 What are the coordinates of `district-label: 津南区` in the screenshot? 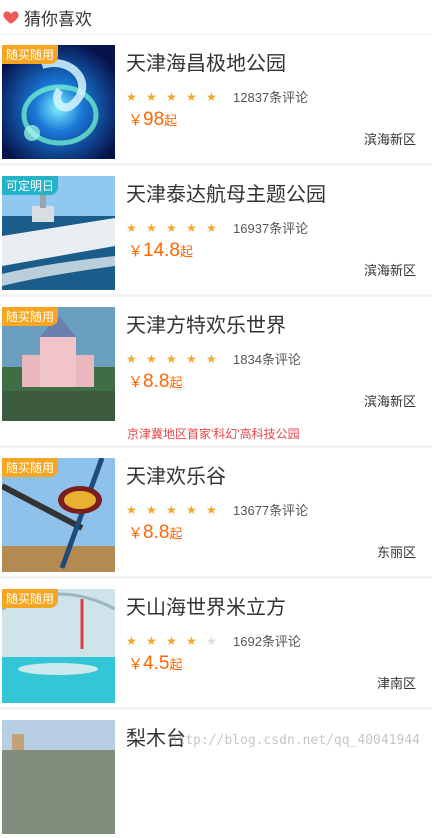 It's located at (396, 683).